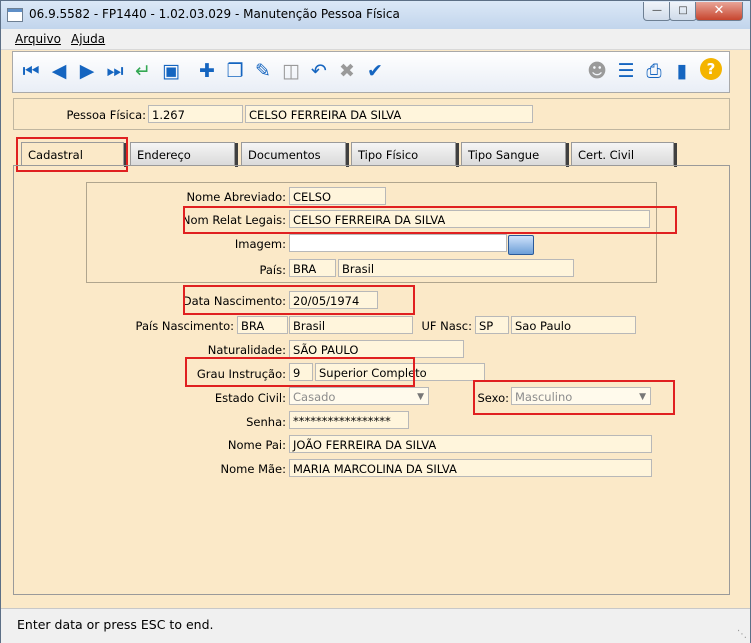 The height and width of the screenshot is (643, 751). What do you see at coordinates (375, 71) in the screenshot?
I see `confirm-icon: ✔` at bounding box center [375, 71].